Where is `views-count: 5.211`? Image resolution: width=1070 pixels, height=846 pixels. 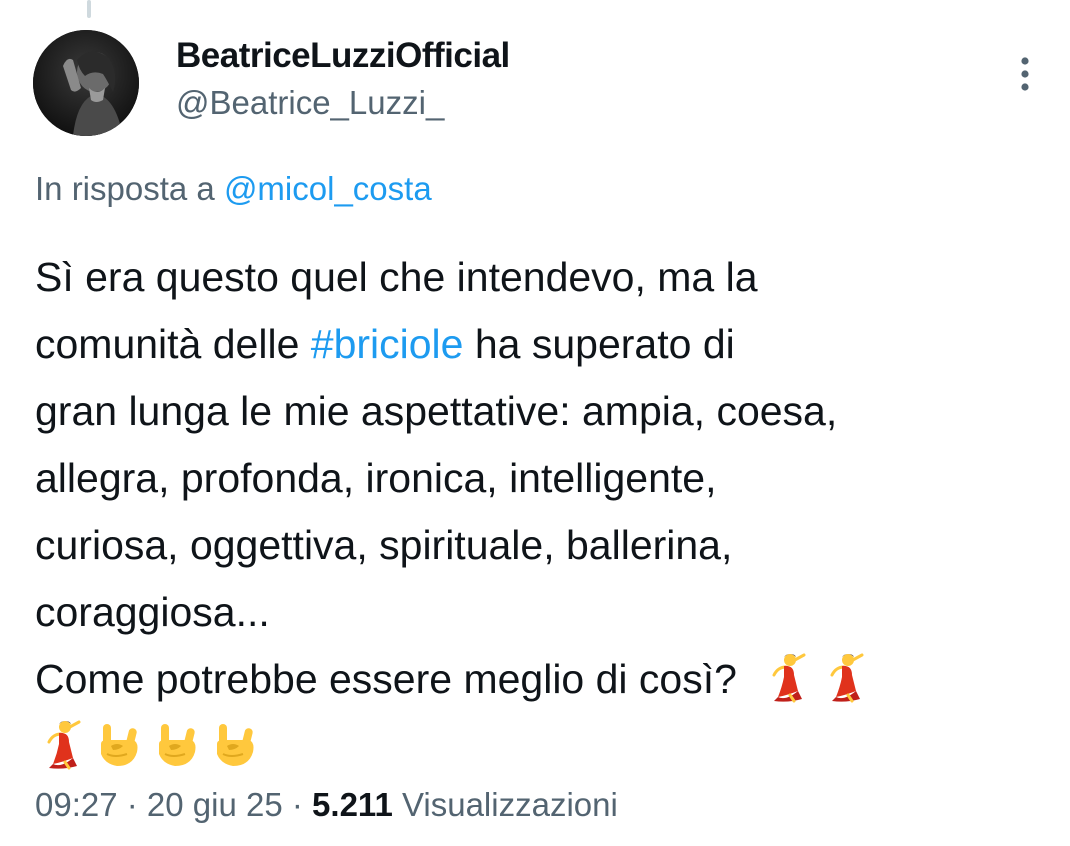 views-count: 5.211 is located at coordinates (352, 804).